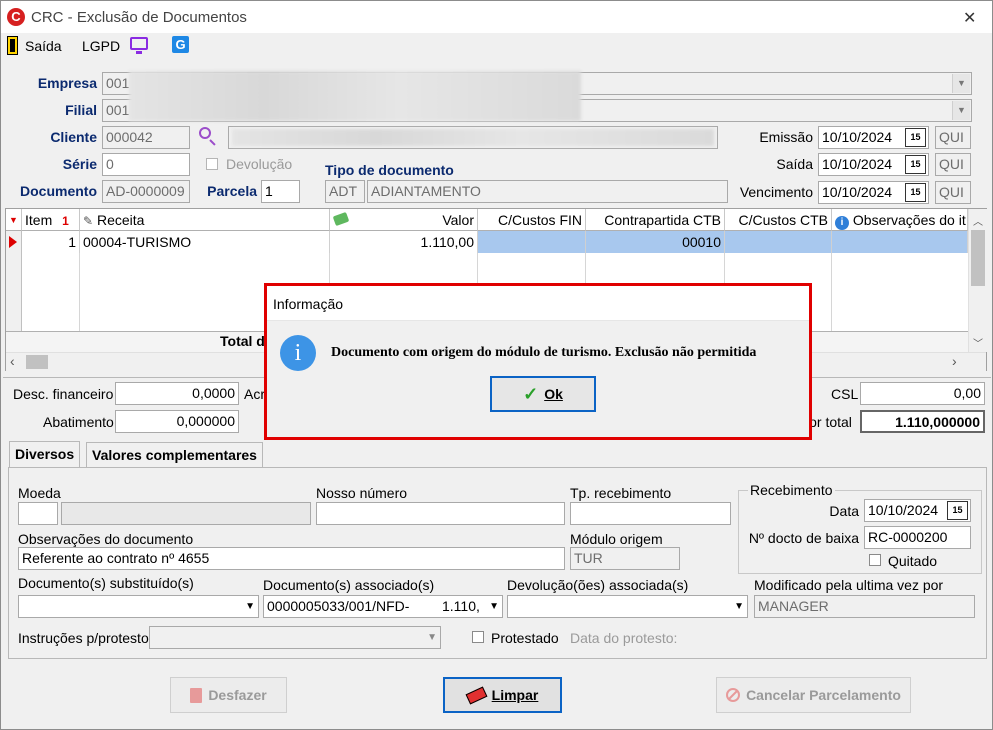 This screenshot has height=730, width=993. Describe the element at coordinates (106, 539) in the screenshot. I see `observacoes-label: Observações do documento` at that location.